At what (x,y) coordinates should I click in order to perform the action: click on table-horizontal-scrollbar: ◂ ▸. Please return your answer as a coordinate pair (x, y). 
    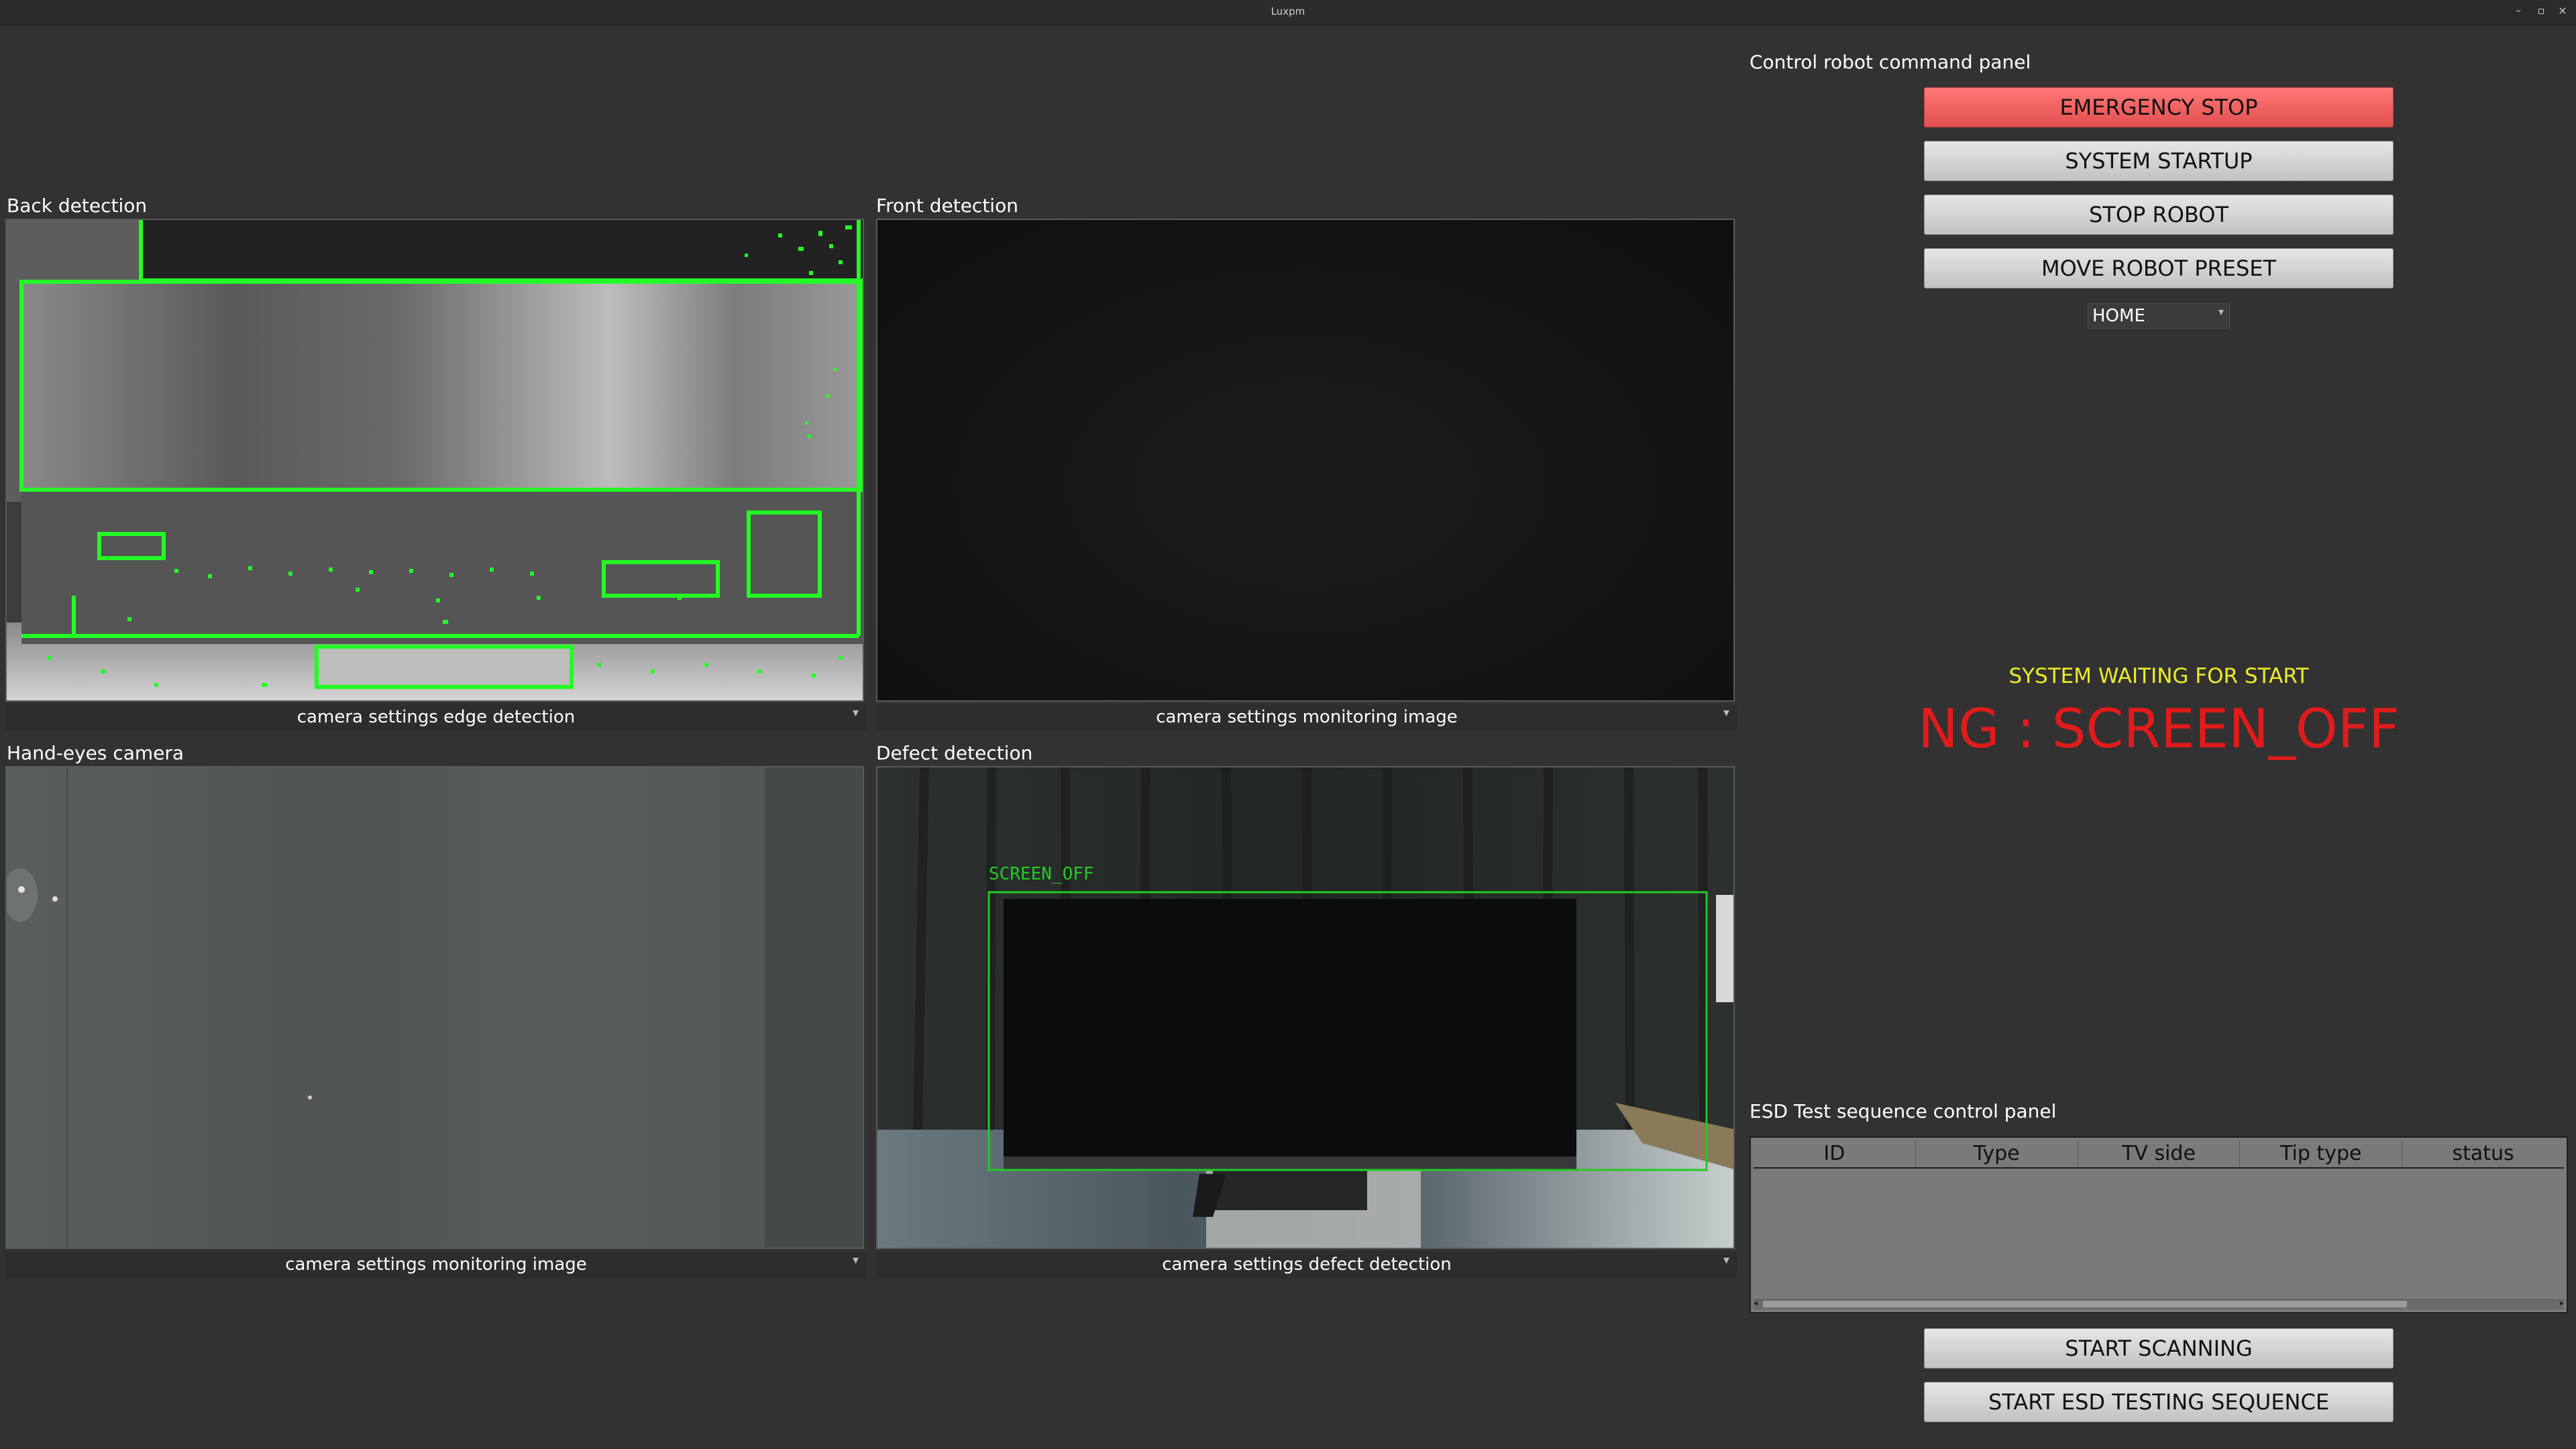
    Looking at the image, I should click on (2159, 1303).